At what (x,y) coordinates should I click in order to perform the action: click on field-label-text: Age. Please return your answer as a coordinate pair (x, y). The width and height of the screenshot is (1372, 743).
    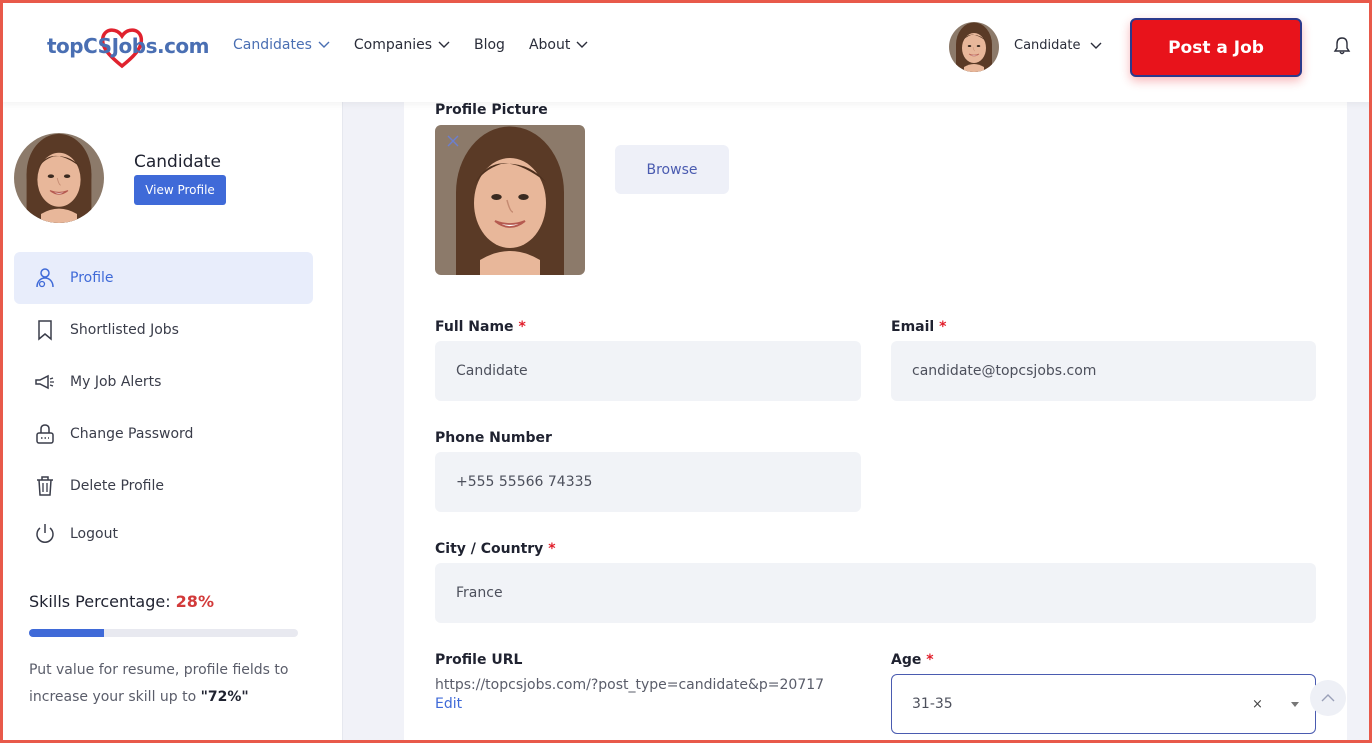
    Looking at the image, I should click on (906, 660).